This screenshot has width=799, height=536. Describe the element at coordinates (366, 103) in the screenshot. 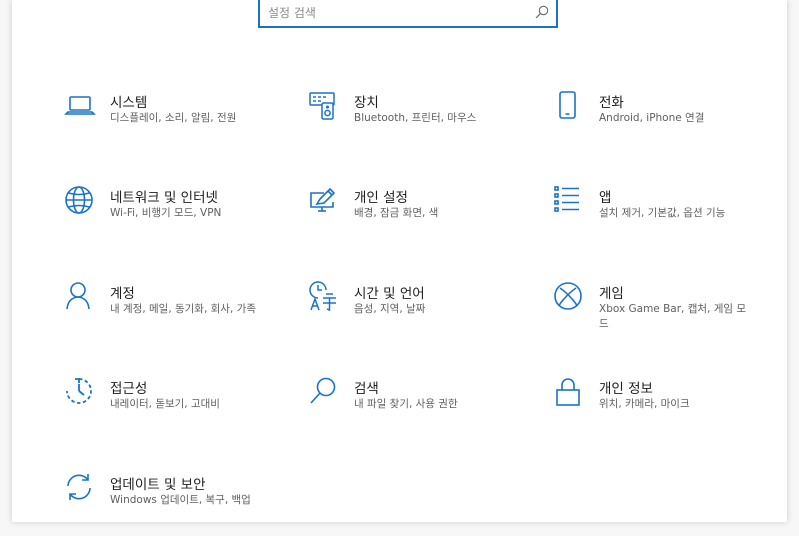

I see `category-title: 장치` at that location.